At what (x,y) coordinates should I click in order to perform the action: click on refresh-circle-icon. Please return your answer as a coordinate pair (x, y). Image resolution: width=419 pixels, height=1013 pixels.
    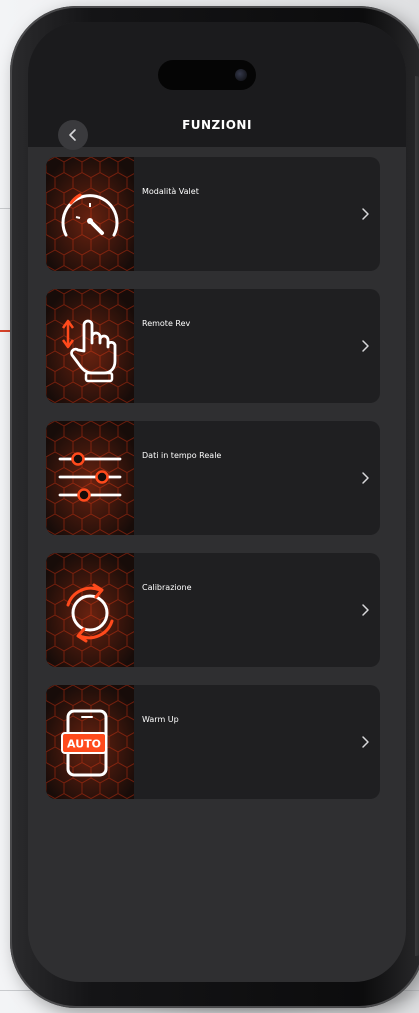
    Looking at the image, I should click on (90, 613).